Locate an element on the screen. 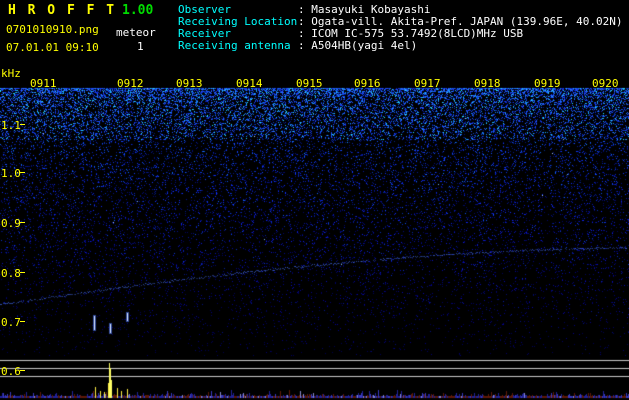  freq-tick-label-1p1: 1.1 is located at coordinates (11, 125).